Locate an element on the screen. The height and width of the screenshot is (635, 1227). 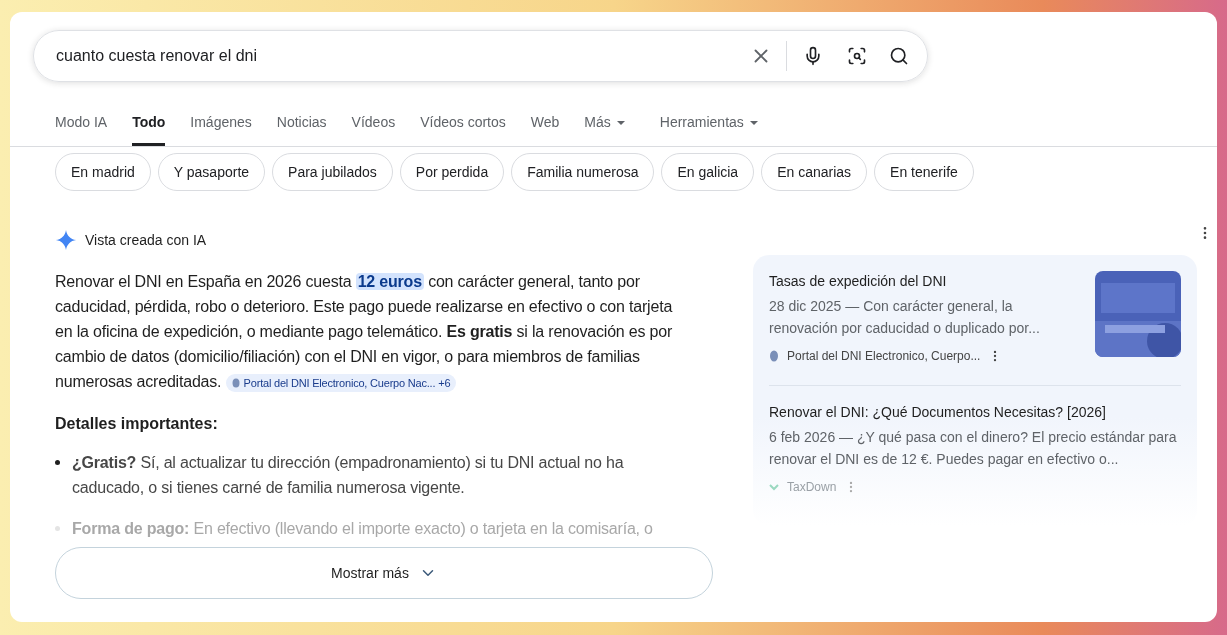
section-heading: Detalles importantes: is located at coordinates (137, 424).